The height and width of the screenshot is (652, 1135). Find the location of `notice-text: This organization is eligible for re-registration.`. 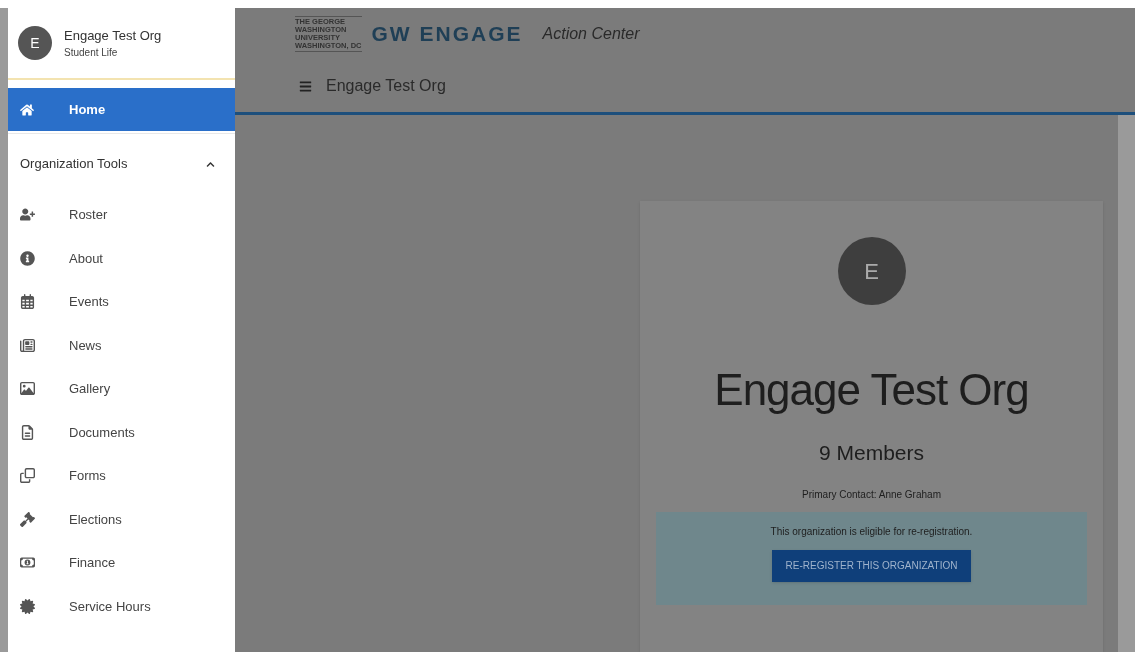

notice-text: This organization is eligible for re-registration. is located at coordinates (871, 531).